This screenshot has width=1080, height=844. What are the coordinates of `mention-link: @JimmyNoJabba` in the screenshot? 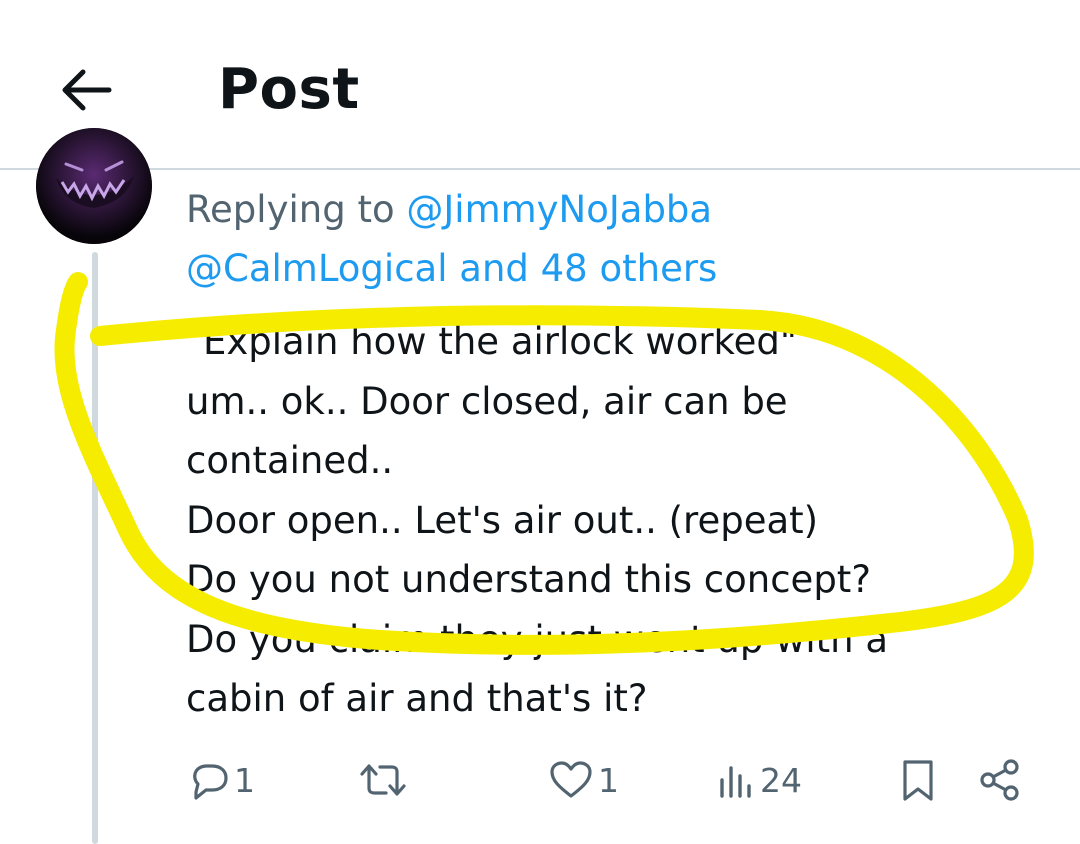 It's located at (559, 209).